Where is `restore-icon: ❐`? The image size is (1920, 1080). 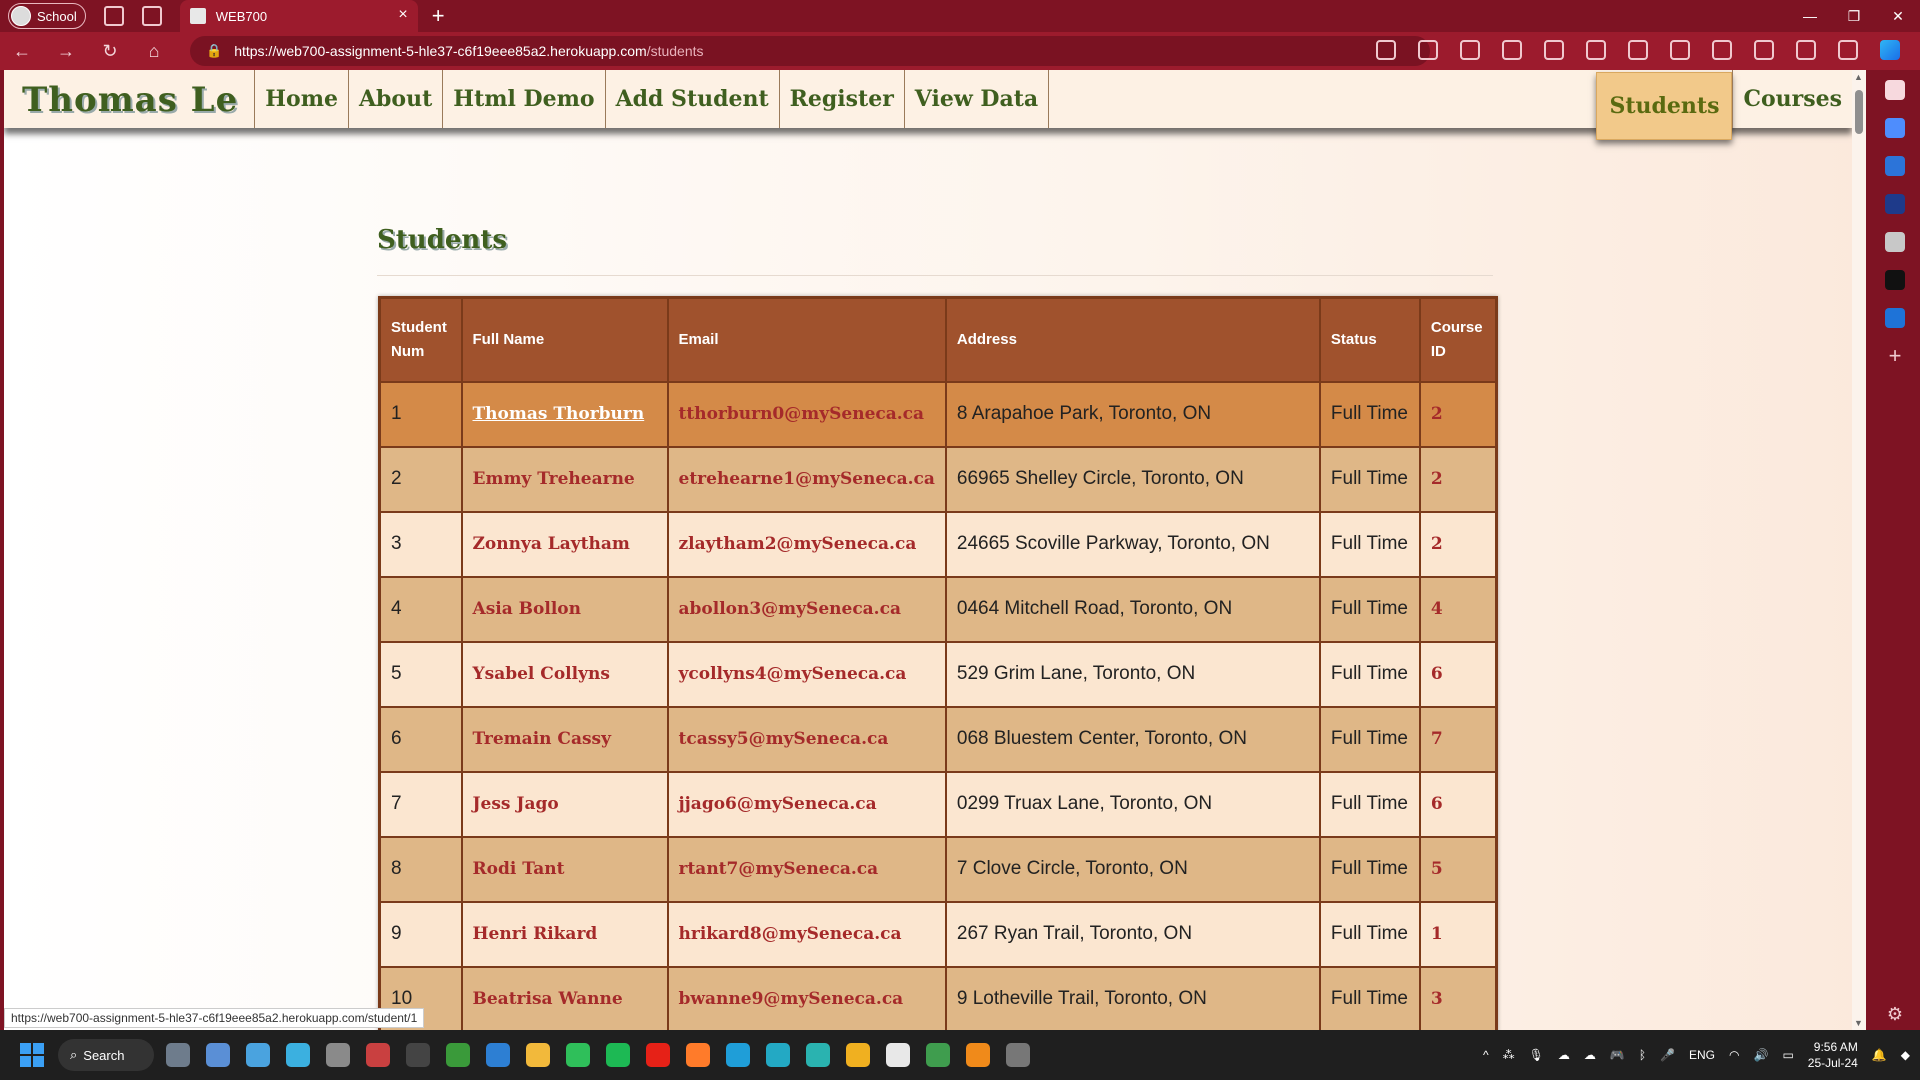 restore-icon: ❐ is located at coordinates (1854, 16).